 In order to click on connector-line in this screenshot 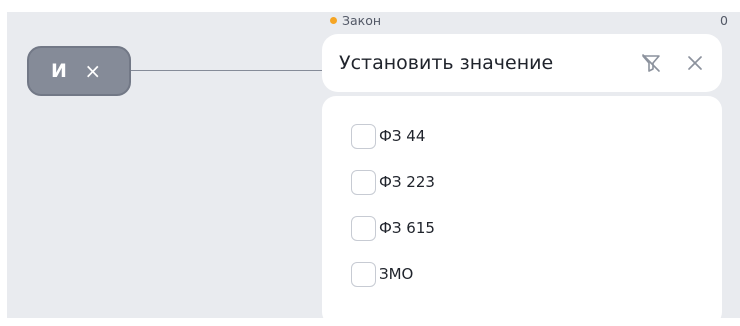, I will do `click(230, 70)`.